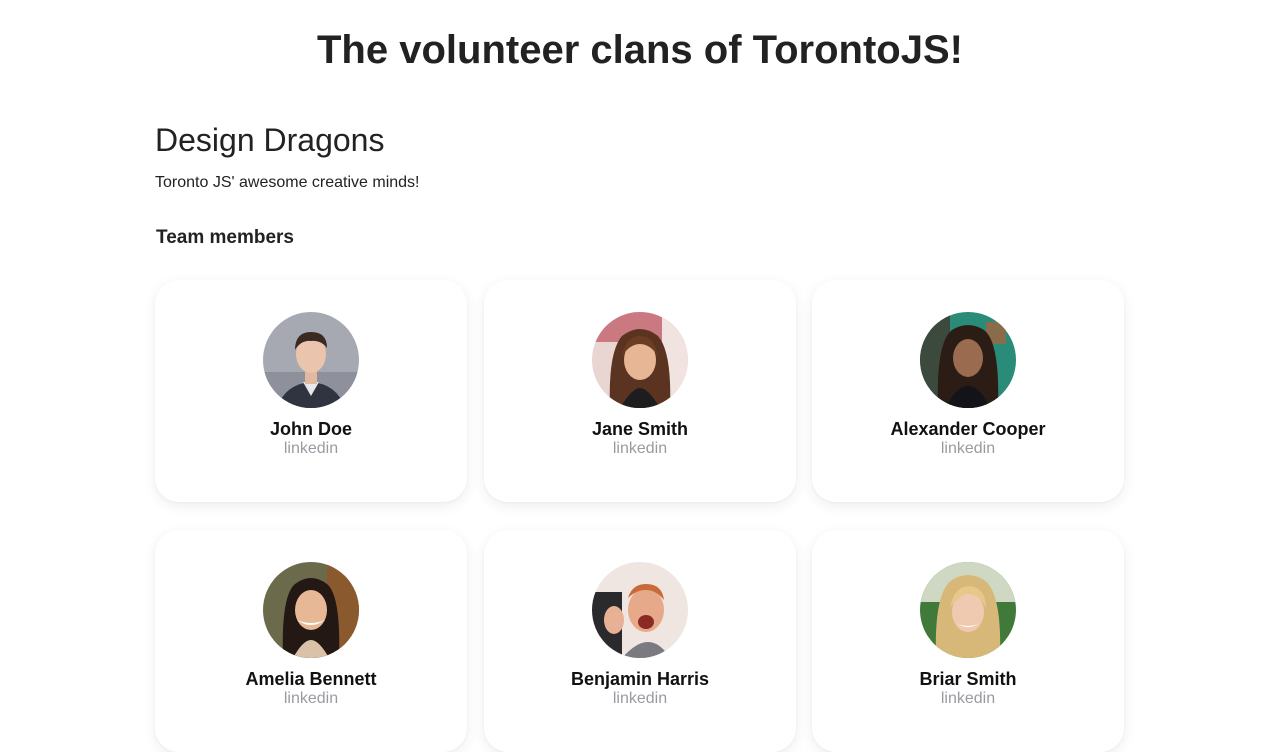  I want to click on clan-description: Toronto JS' awesome creative minds!, so click(287, 182).